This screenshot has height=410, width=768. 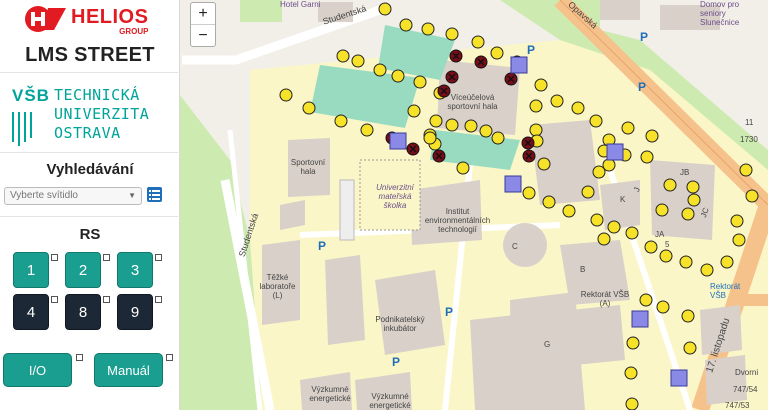 I want to click on io-checkbox, so click(x=79, y=357).